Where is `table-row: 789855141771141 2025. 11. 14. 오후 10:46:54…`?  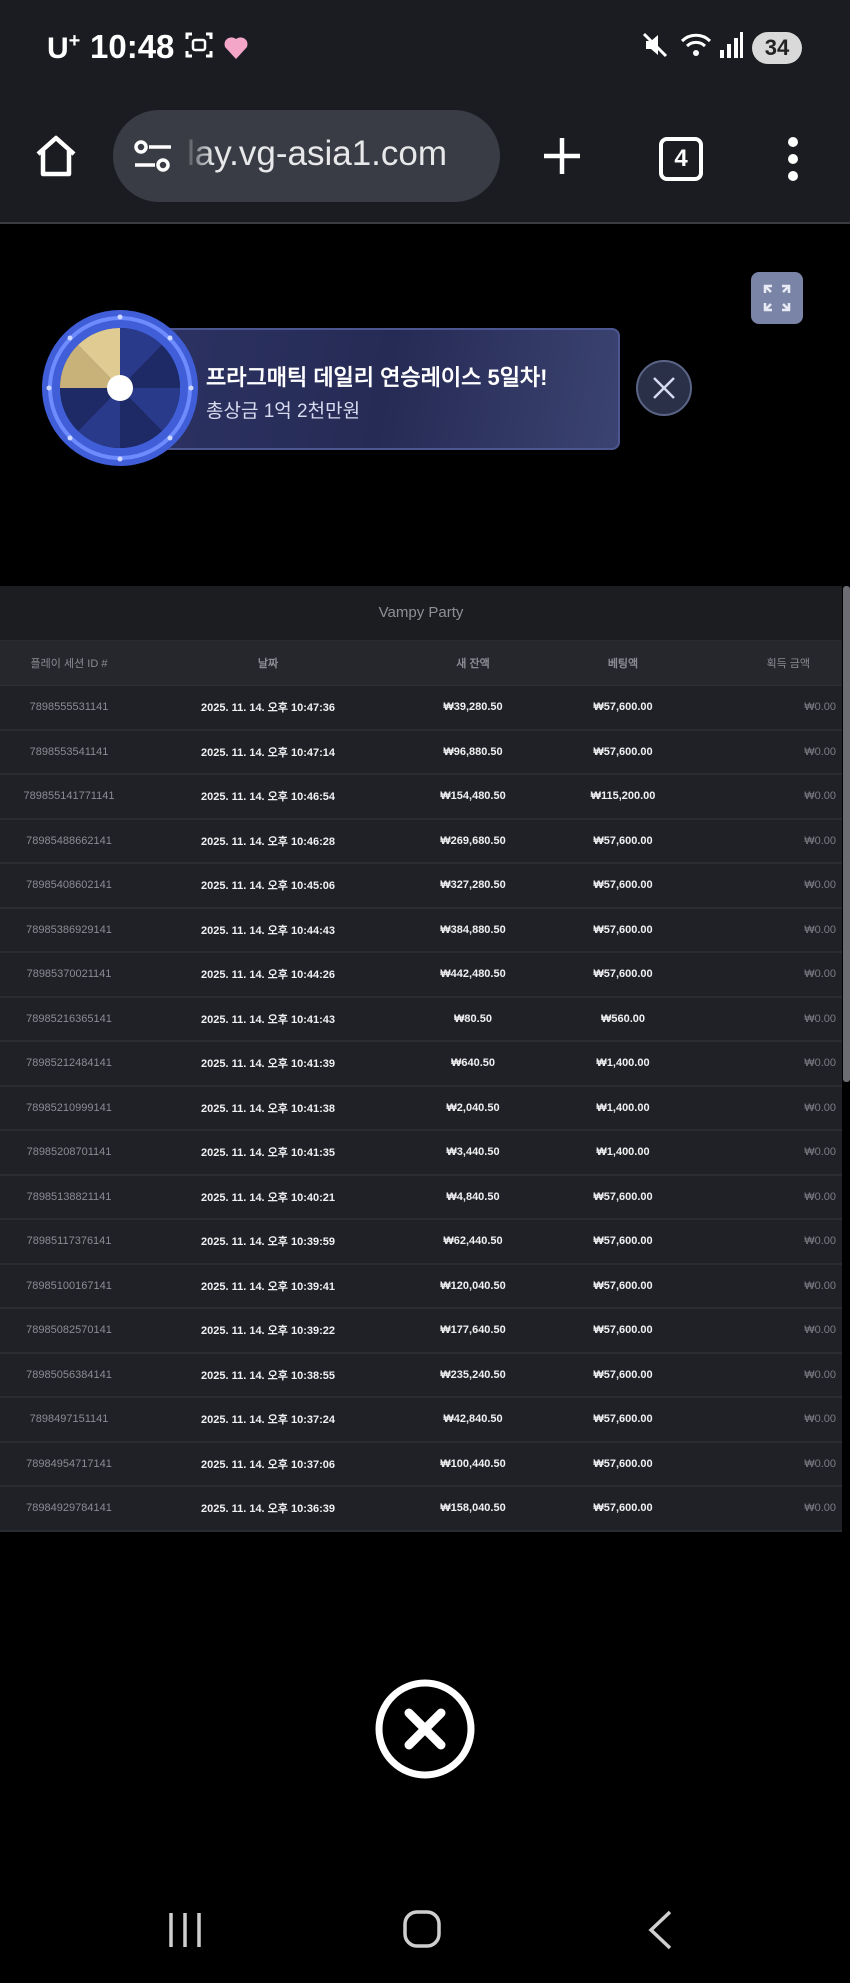 table-row: 789855141771141 2025. 11. 14. 오후 10:46:54… is located at coordinates (421, 797).